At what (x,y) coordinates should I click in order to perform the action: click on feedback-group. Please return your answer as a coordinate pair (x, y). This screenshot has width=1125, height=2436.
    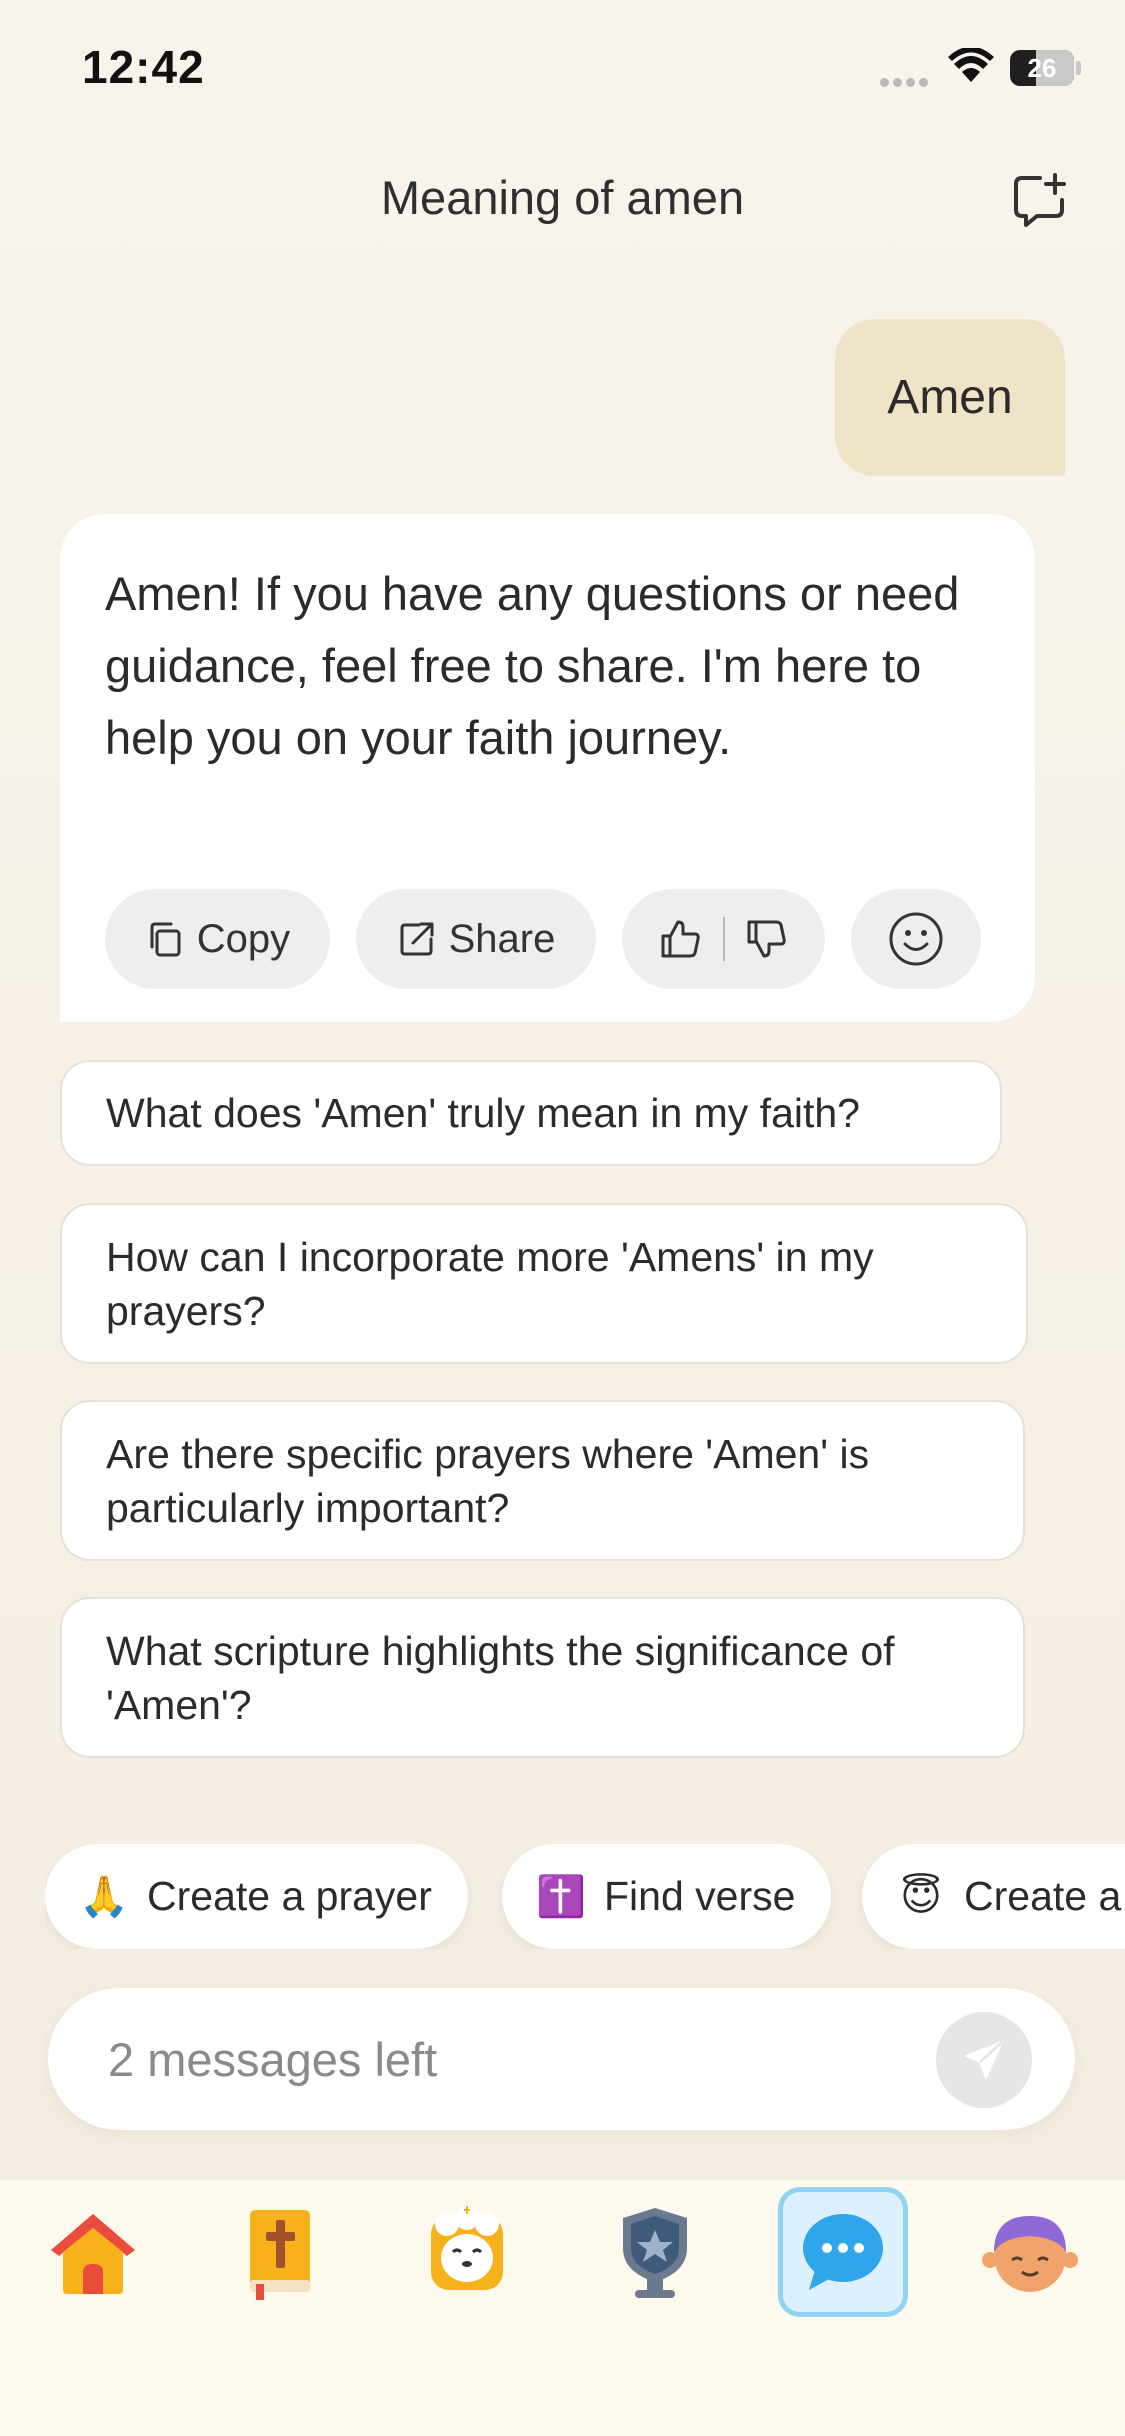
    Looking at the image, I should click on (723, 939).